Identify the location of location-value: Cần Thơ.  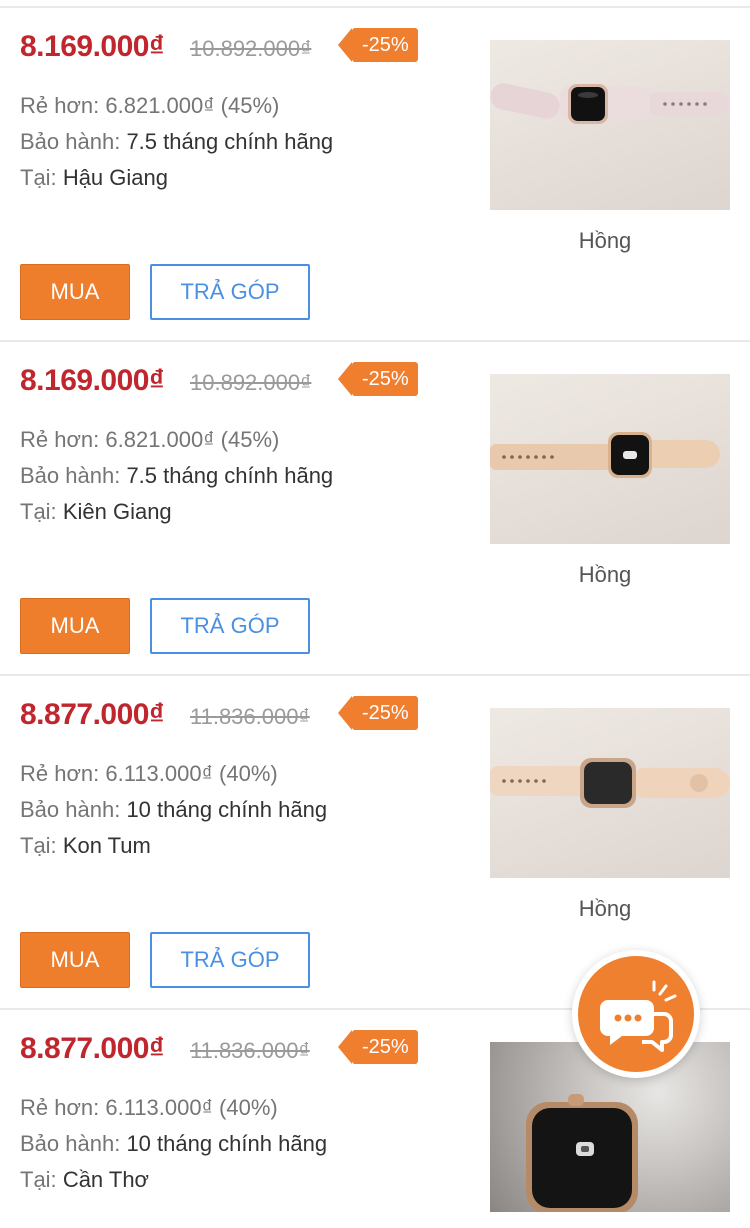
(105, 1179).